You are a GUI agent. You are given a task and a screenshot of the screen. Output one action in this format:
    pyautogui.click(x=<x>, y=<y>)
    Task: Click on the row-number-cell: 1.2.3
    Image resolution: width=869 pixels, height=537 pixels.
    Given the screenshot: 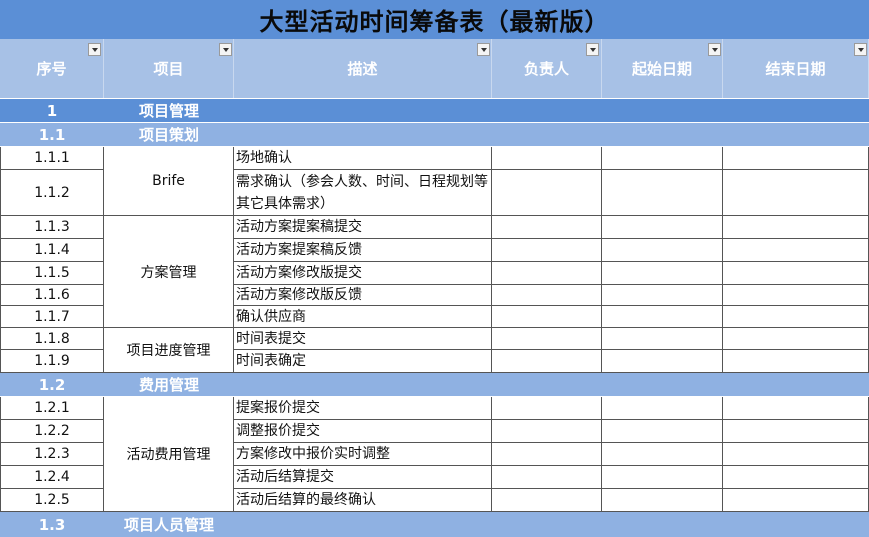 What is the action you would take?
    pyautogui.click(x=52, y=454)
    